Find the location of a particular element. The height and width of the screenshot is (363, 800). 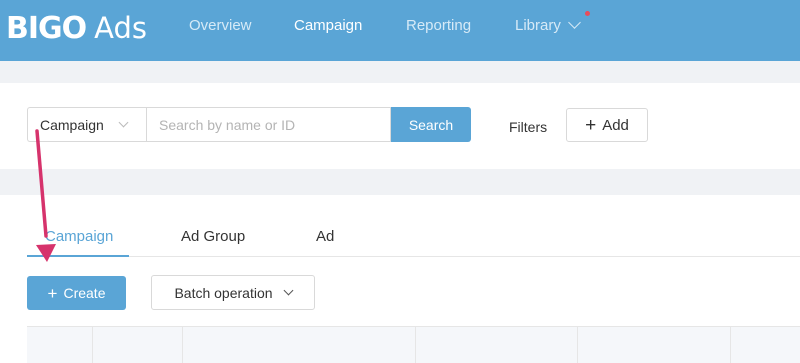

create-button: + Create is located at coordinates (76, 293).